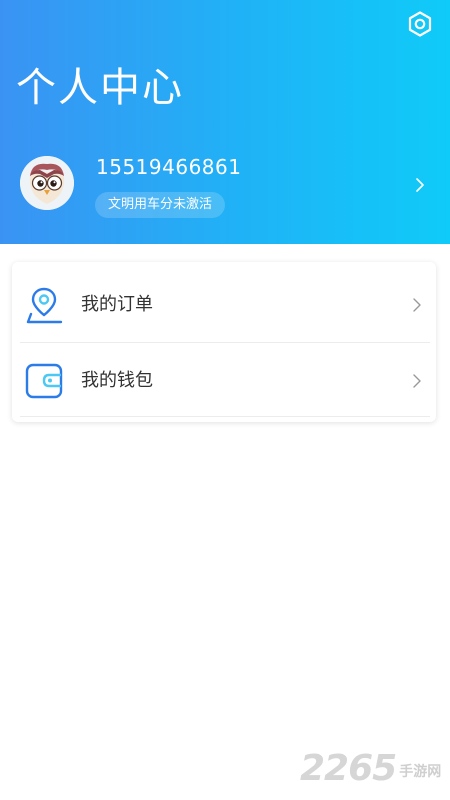  What do you see at coordinates (117, 304) in the screenshot?
I see `menu-item-label: 我的订单` at bounding box center [117, 304].